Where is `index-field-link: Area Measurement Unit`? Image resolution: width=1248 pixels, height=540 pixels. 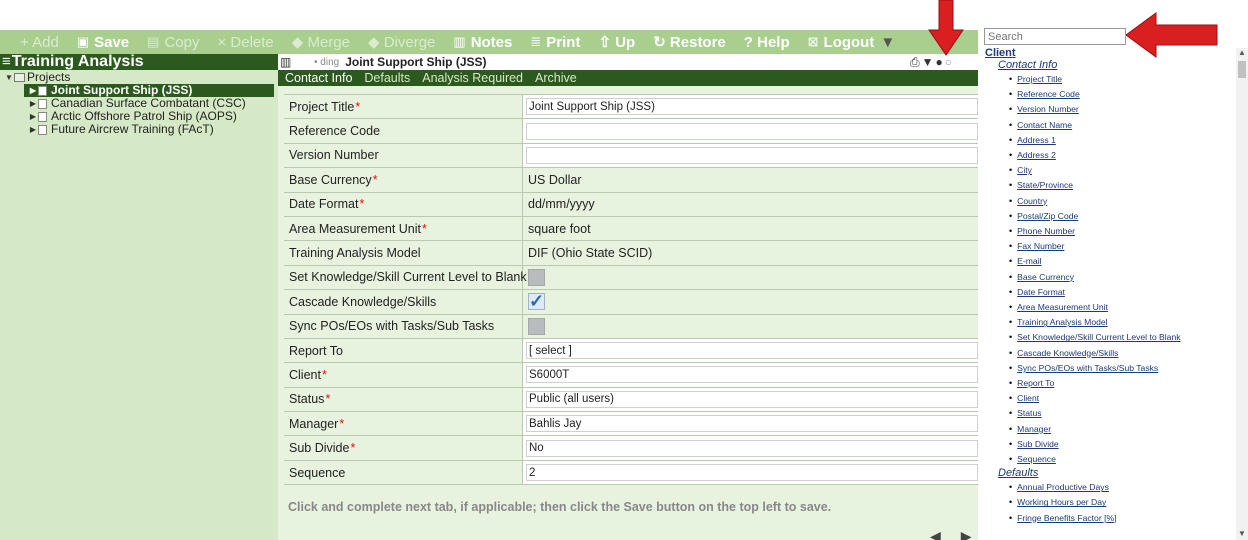
index-field-link: Area Measurement Unit is located at coordinates (1062, 307).